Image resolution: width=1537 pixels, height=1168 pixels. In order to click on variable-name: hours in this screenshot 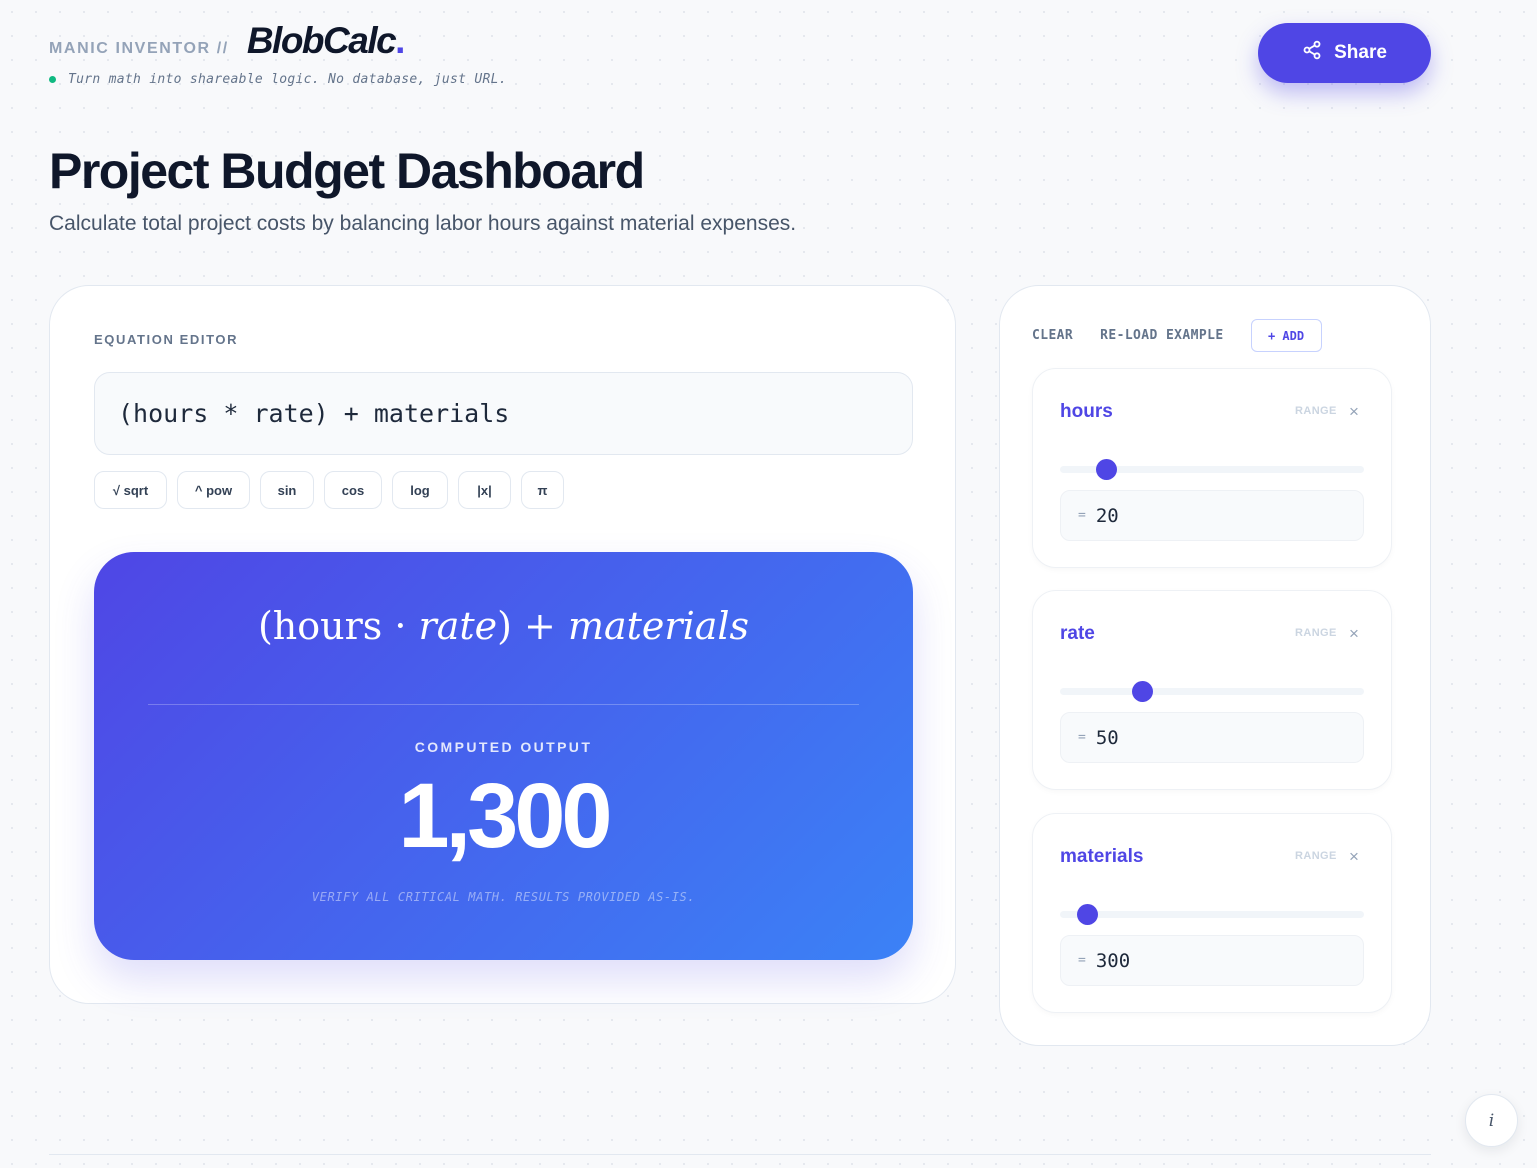, I will do `click(1086, 411)`.